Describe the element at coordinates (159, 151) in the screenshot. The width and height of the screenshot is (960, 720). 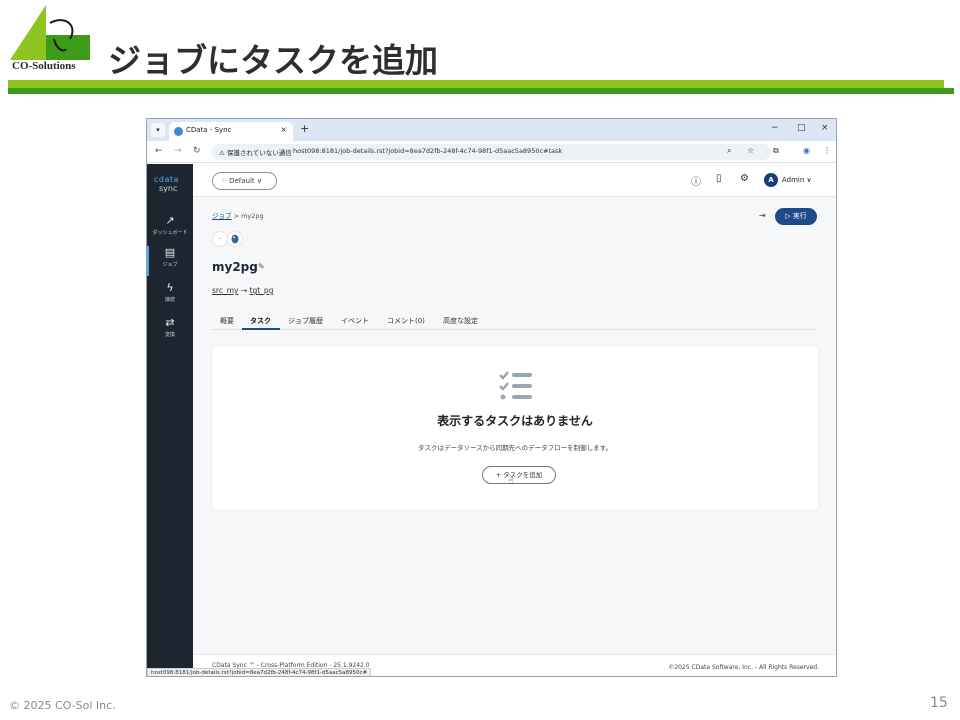
I see `back-icon: ←` at that location.